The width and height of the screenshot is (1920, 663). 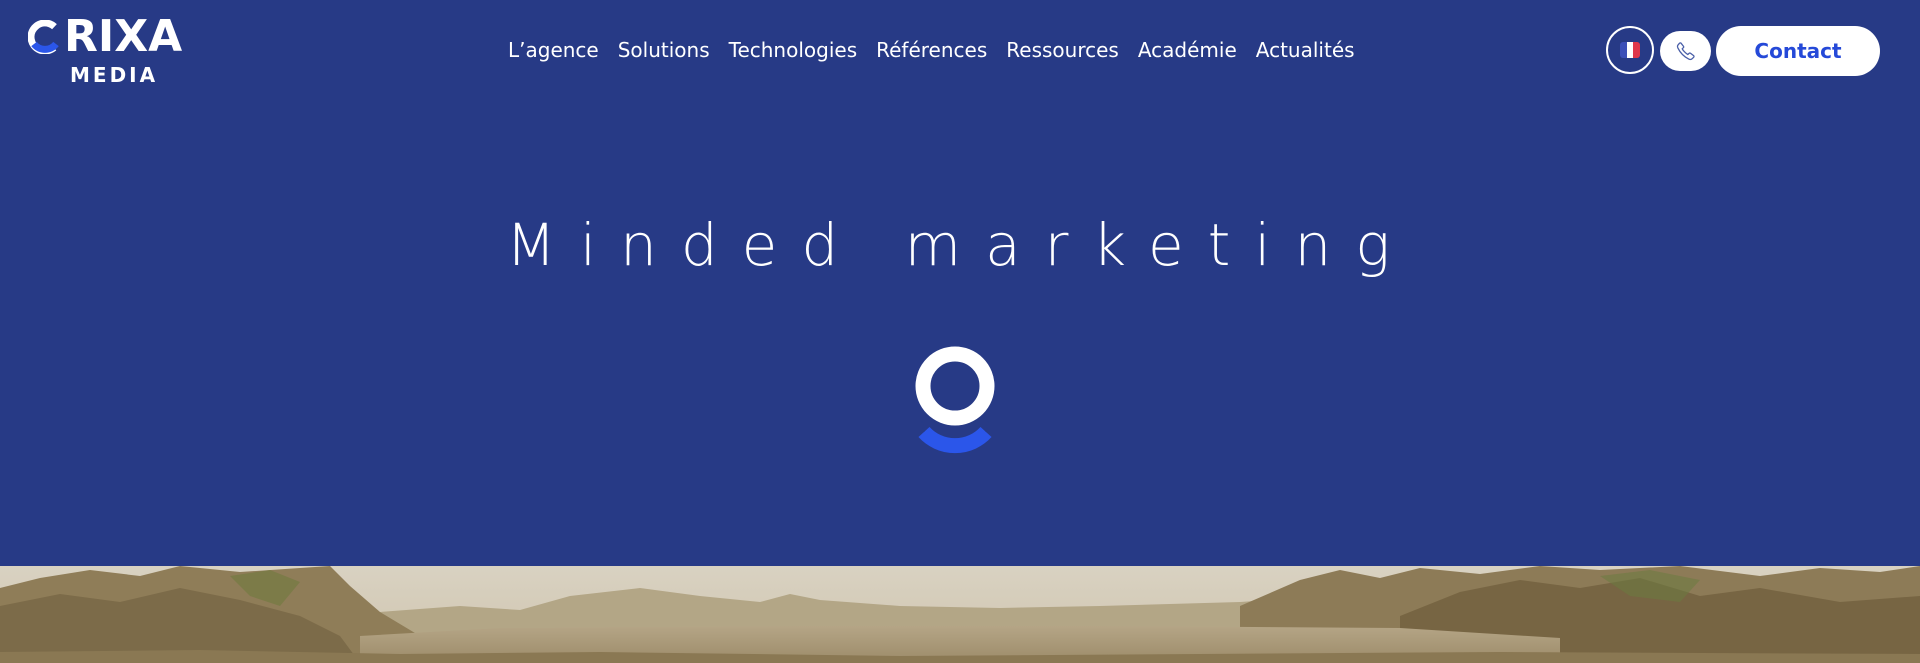 I want to click on nav-item-actualites: Actualités, so click(x=1305, y=50).